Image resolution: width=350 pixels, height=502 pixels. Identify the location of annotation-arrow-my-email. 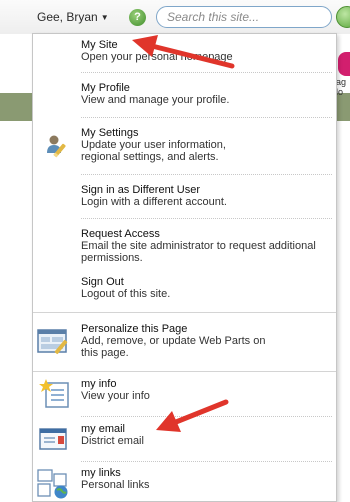
(192, 415).